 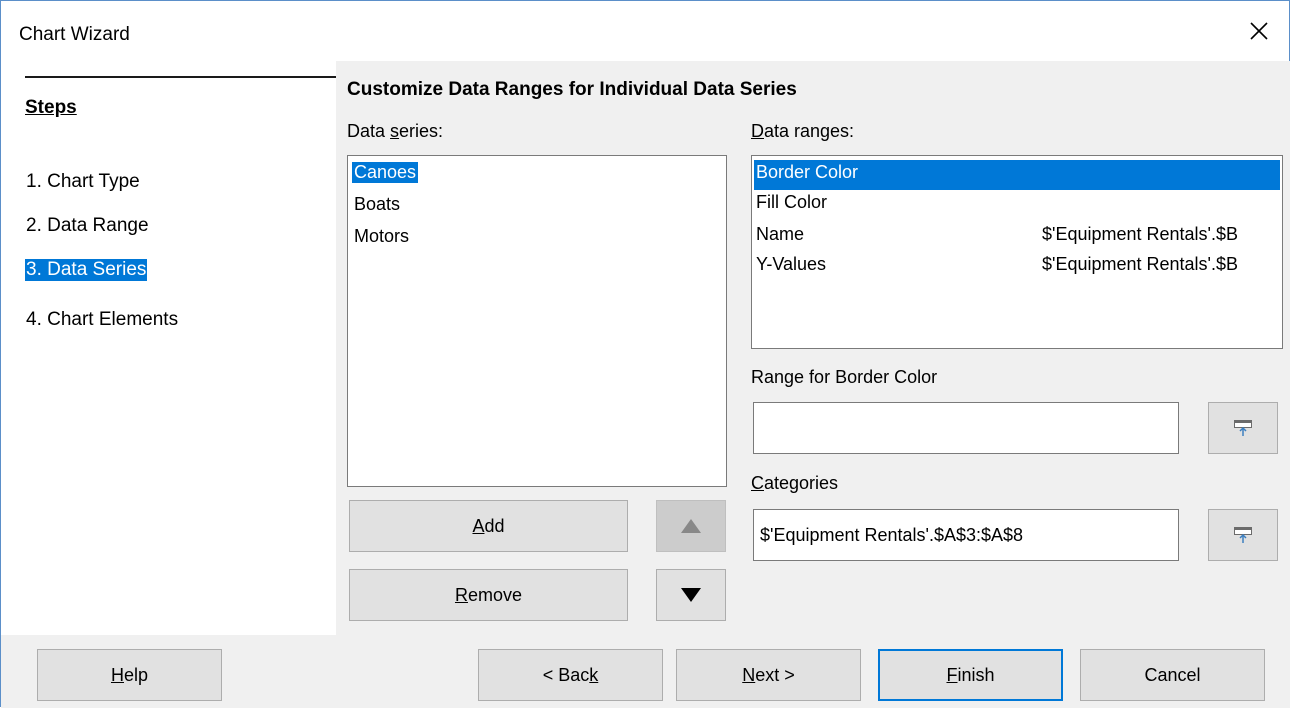 What do you see at coordinates (377, 204) in the screenshot?
I see `series-item-boats: Boats` at bounding box center [377, 204].